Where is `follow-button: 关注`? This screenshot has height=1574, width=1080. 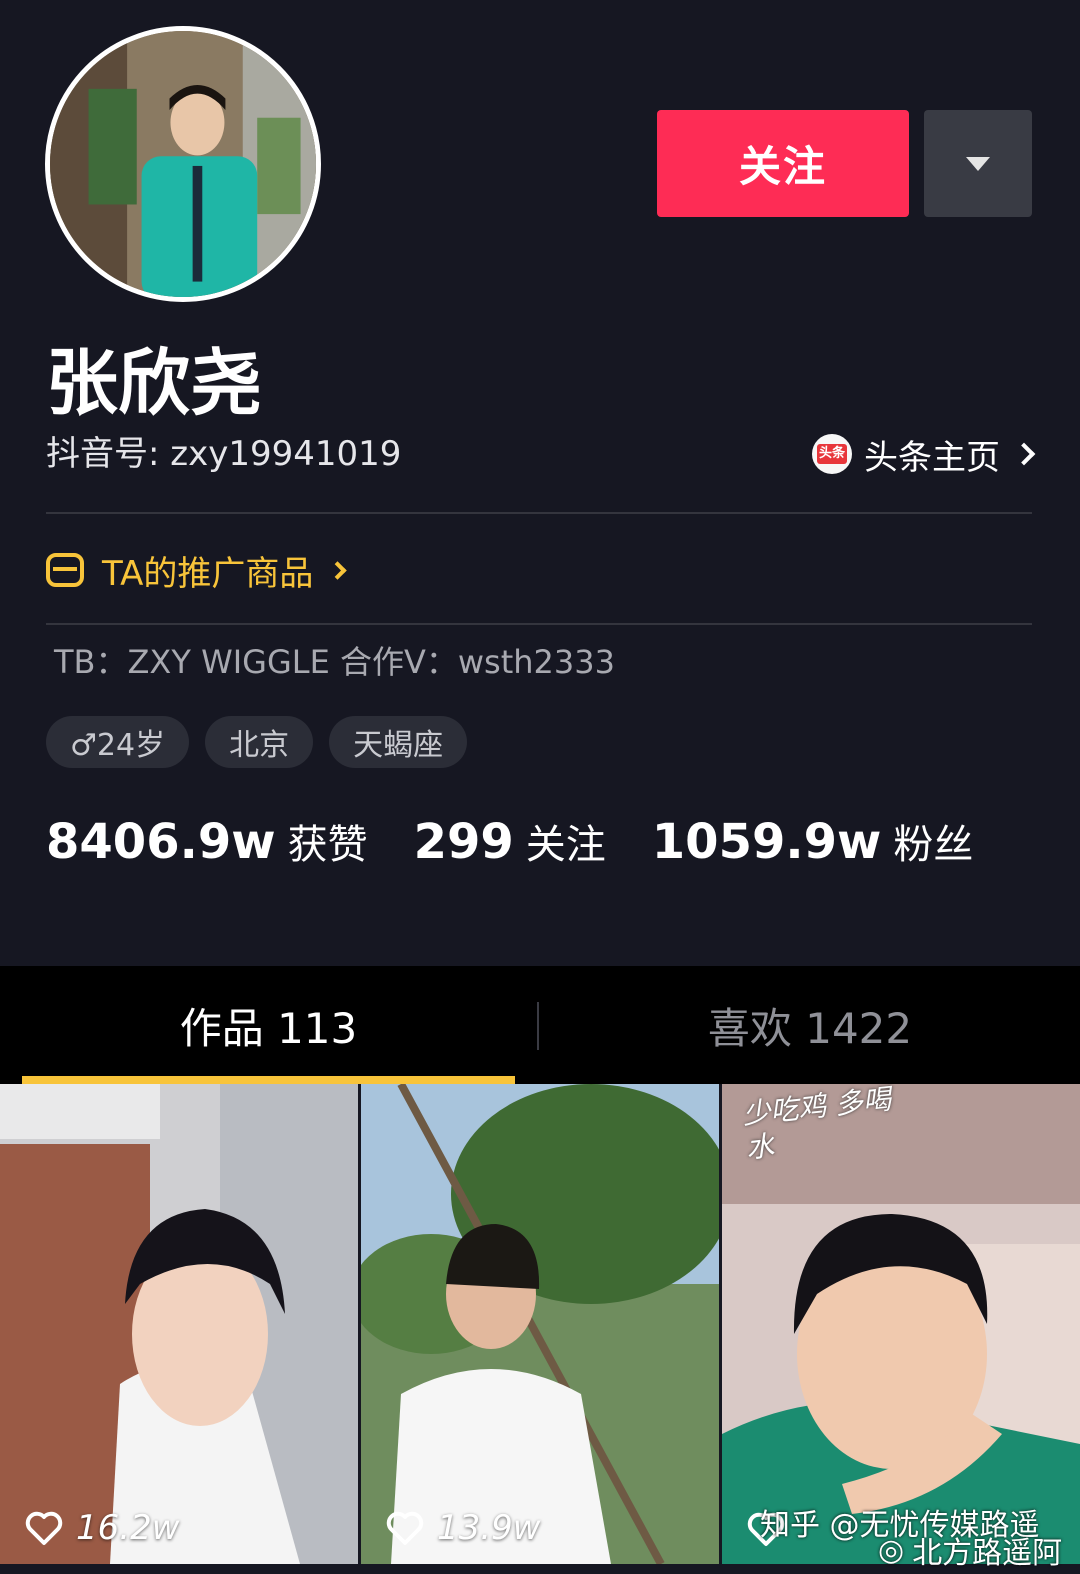
follow-button: 关注 is located at coordinates (783, 163).